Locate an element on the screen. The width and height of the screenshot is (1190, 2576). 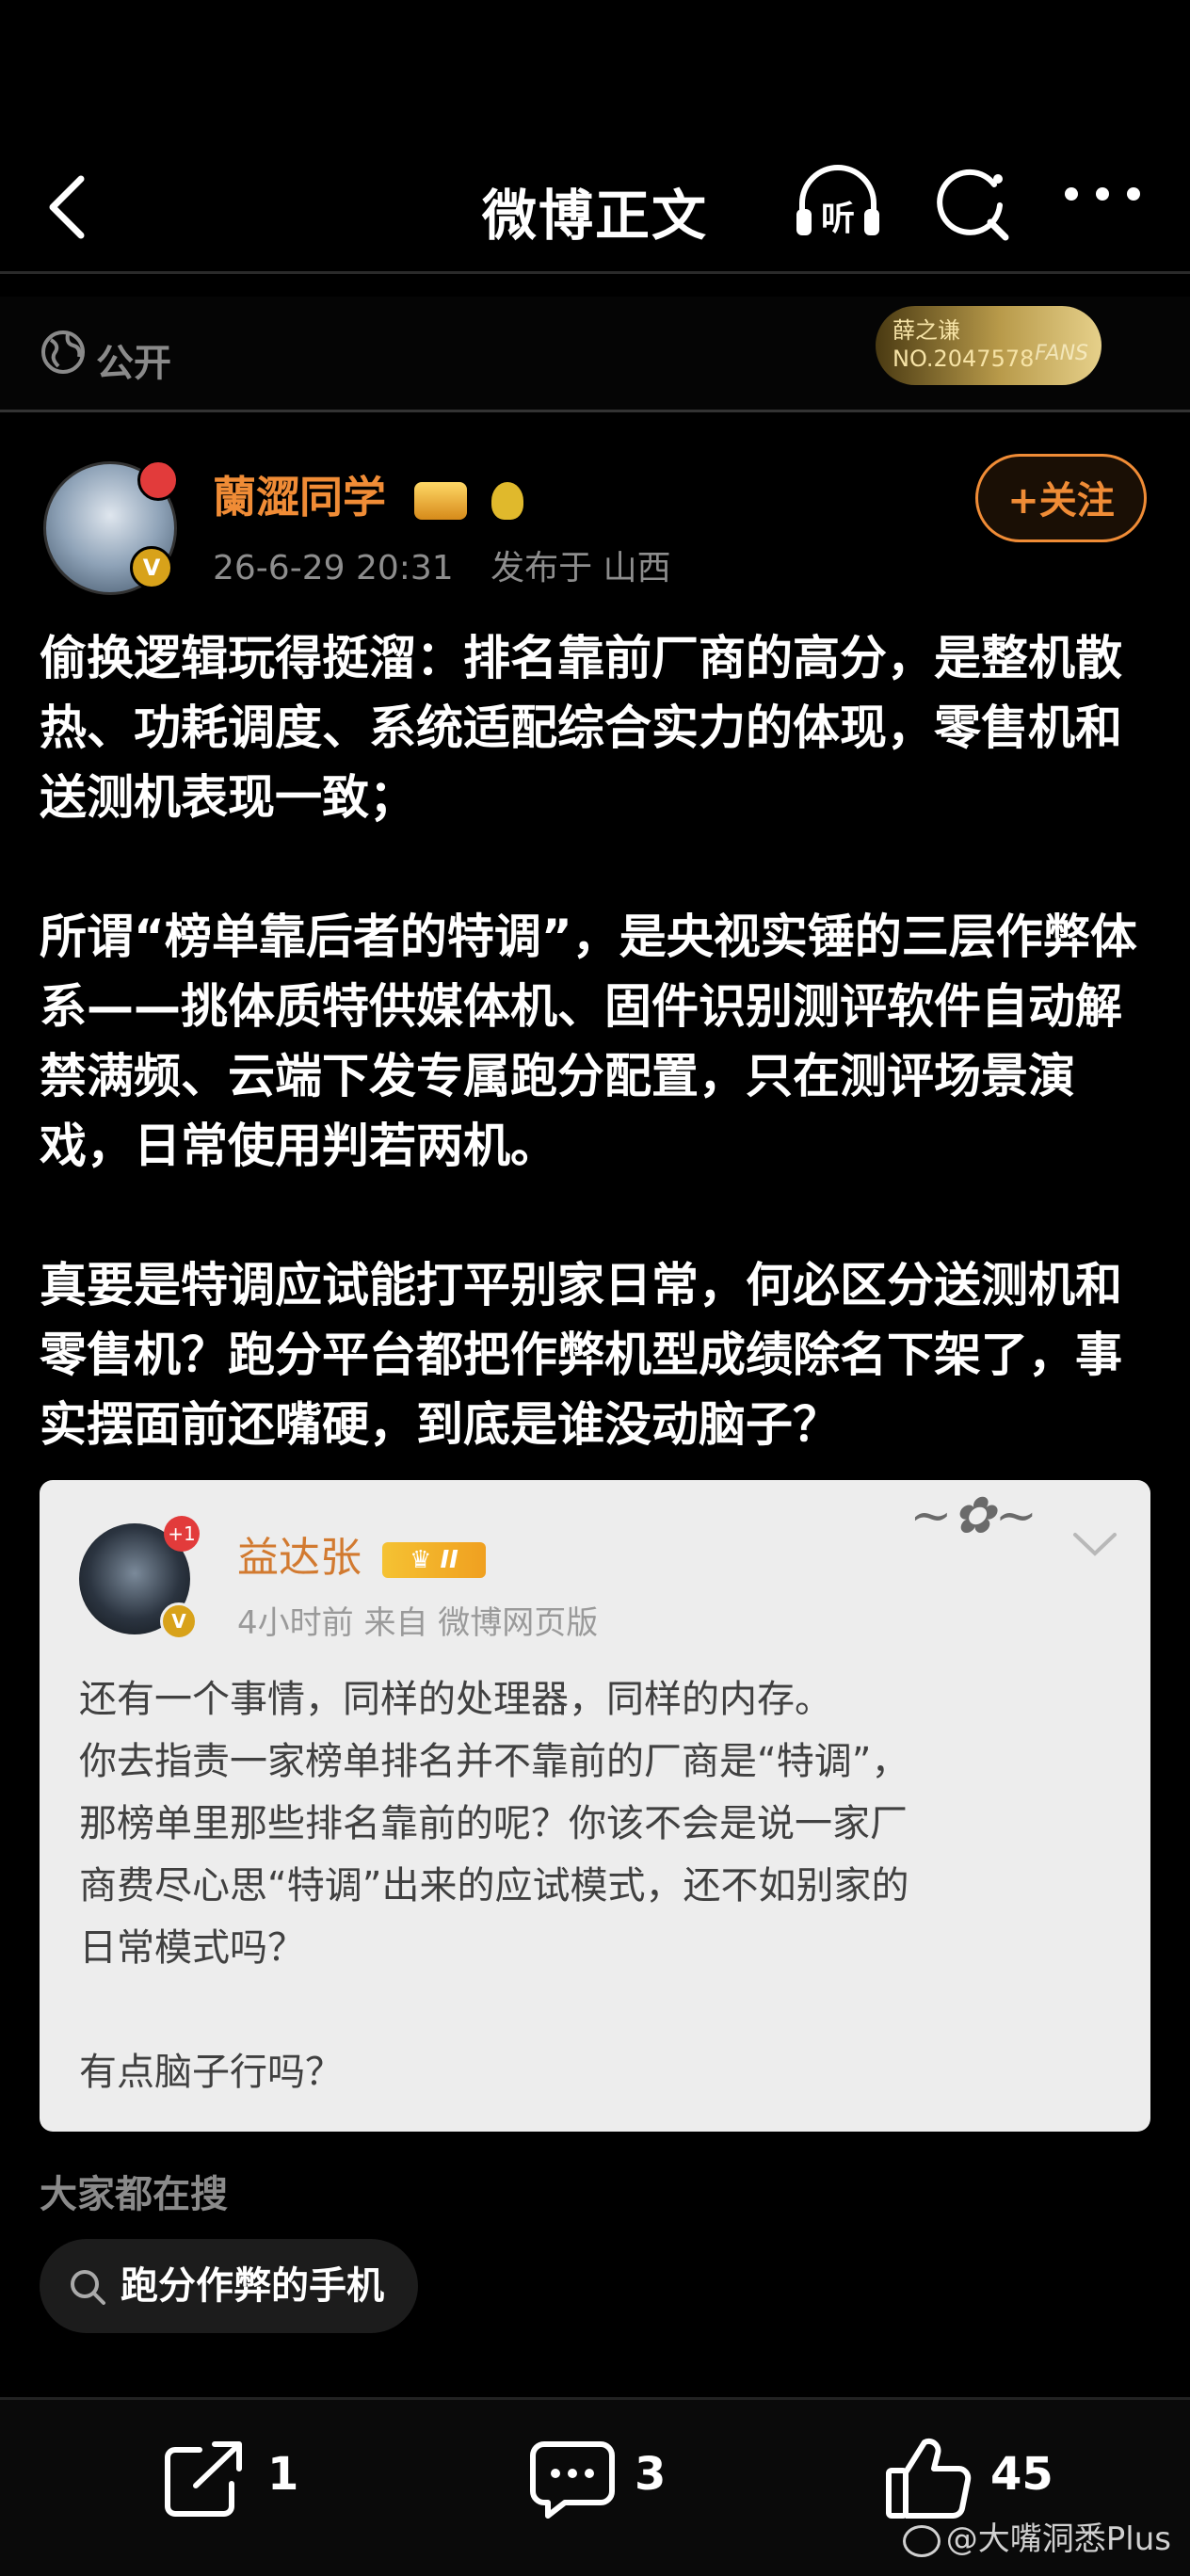
quoted-author: 益达张 ♛ II is located at coordinates (361, 1553).